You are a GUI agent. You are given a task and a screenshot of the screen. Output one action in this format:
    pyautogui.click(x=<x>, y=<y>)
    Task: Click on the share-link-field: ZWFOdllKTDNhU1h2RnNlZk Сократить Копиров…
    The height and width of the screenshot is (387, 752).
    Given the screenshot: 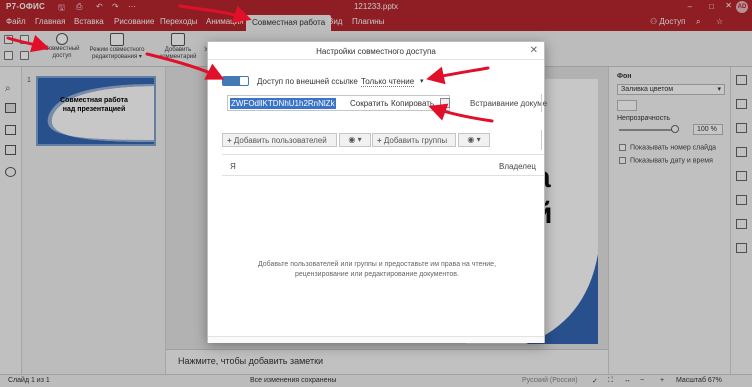 What is the action you would take?
    pyautogui.click(x=338, y=103)
    